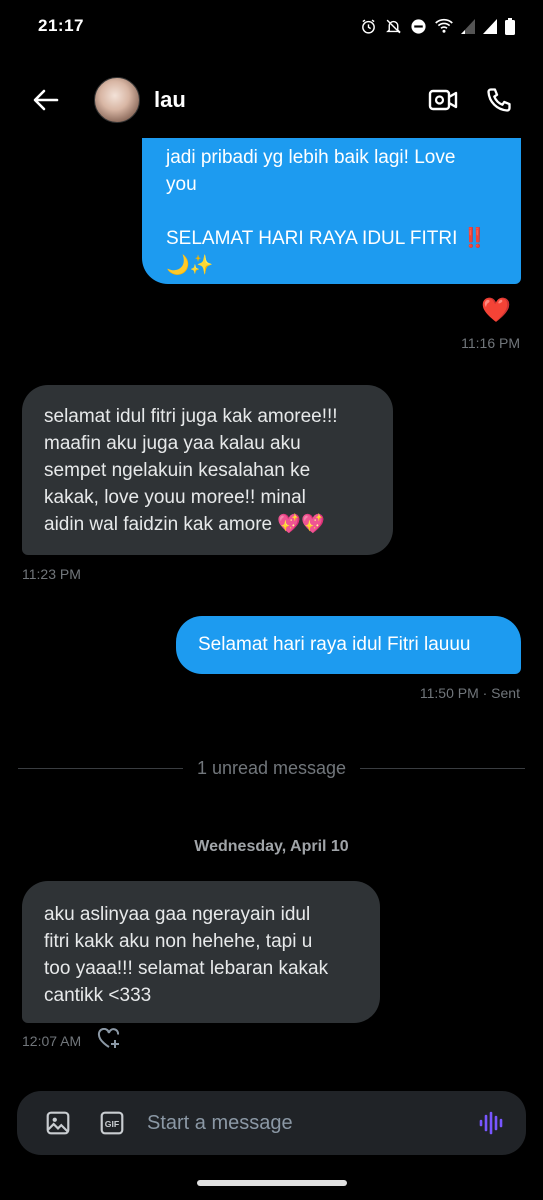  I want to click on message-line: aku aslinyaa gaa ngerayain idul, so click(177, 914).